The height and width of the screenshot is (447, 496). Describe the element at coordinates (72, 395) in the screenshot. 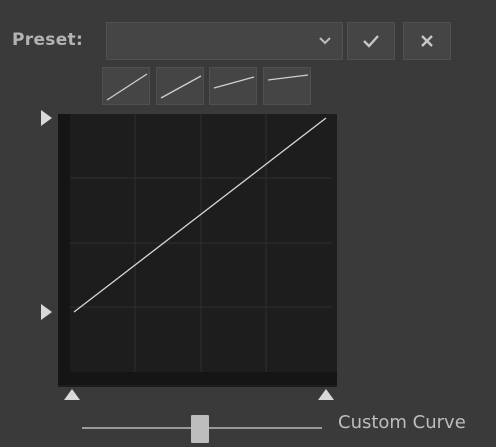

I see `black-point-marker` at that location.